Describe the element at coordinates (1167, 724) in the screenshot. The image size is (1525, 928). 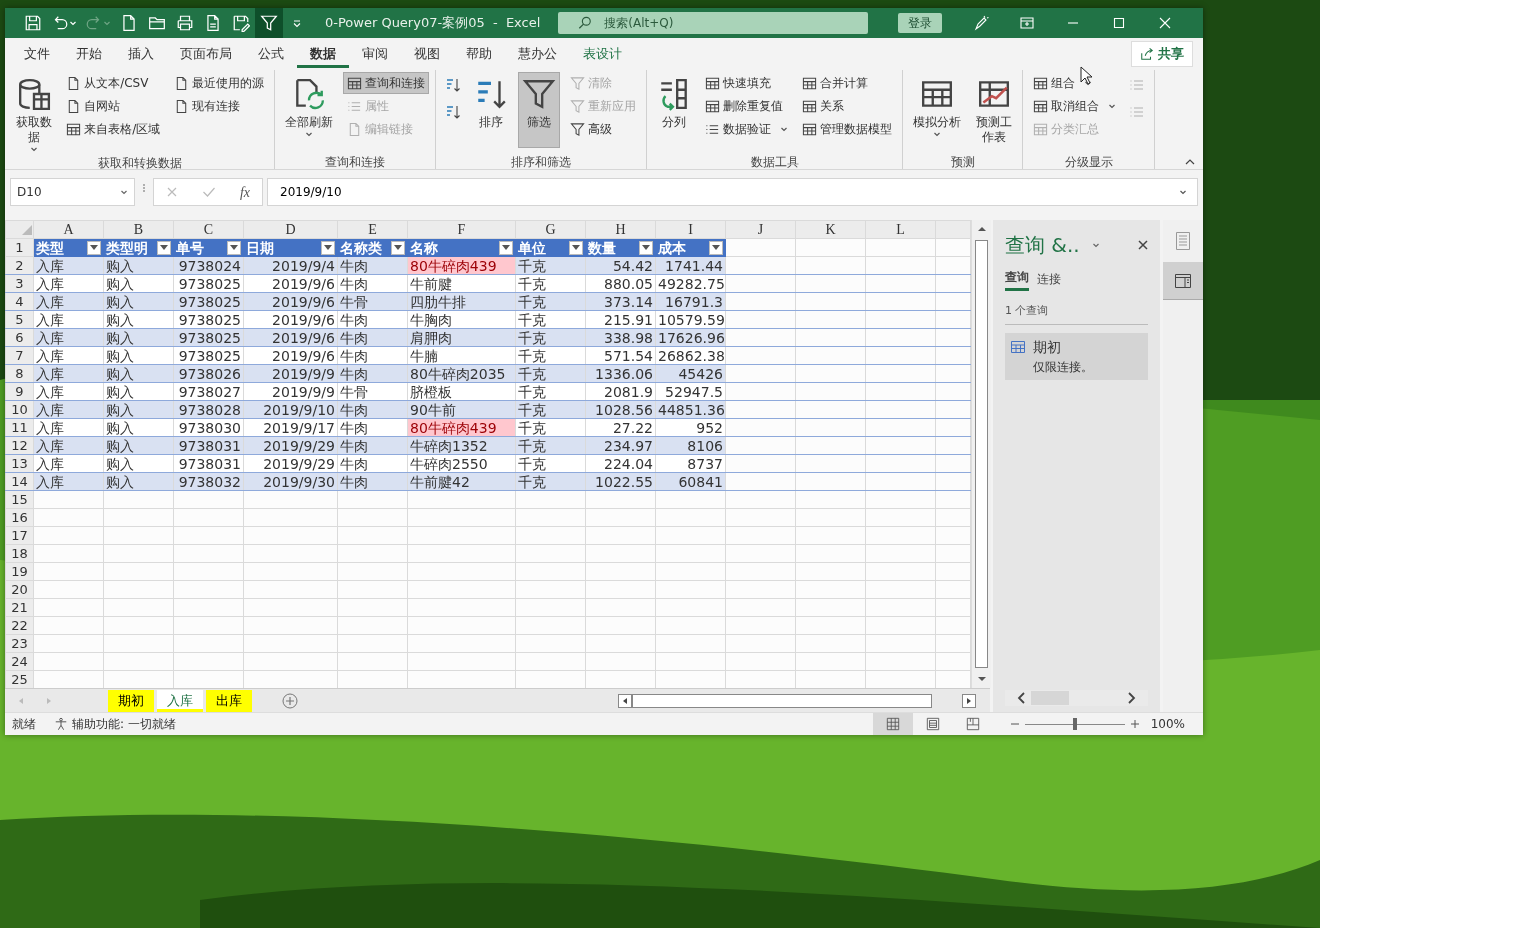
I see `zoom-level: 100%` at that location.